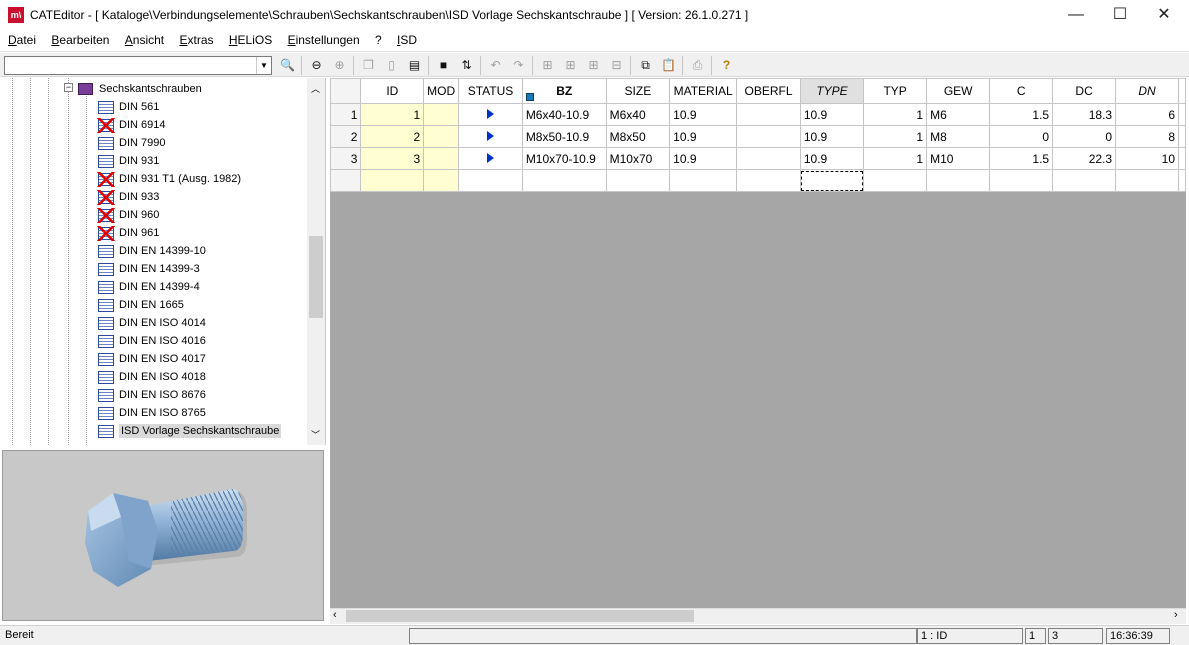 This screenshot has height=645, width=1189. Describe the element at coordinates (128, 161) in the screenshot. I see `tree-item: DIN 931` at that location.